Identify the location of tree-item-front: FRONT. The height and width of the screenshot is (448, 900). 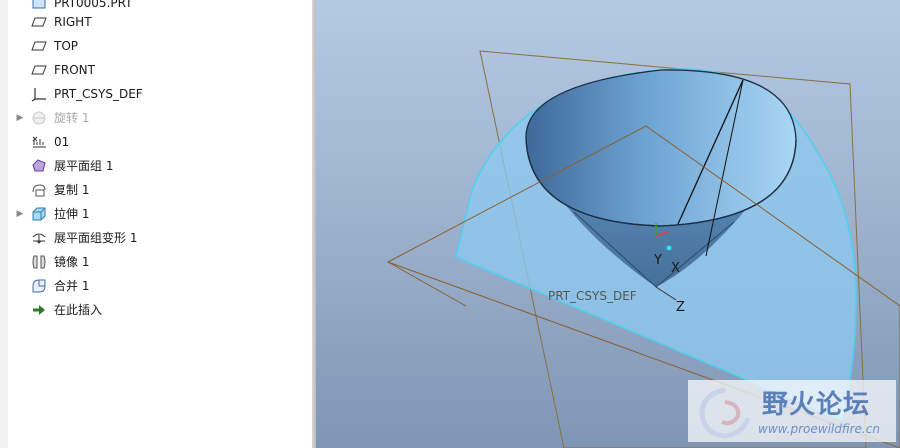
(162, 70).